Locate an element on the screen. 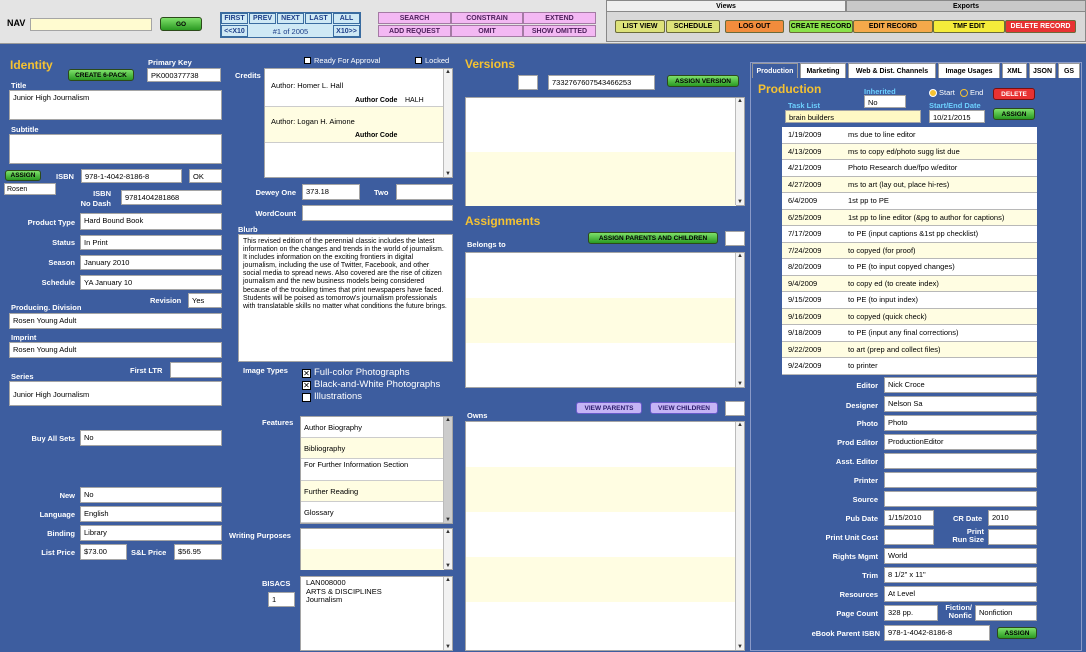 The height and width of the screenshot is (652, 1086). prod-editor-field: ProductionEditor is located at coordinates (960, 442).